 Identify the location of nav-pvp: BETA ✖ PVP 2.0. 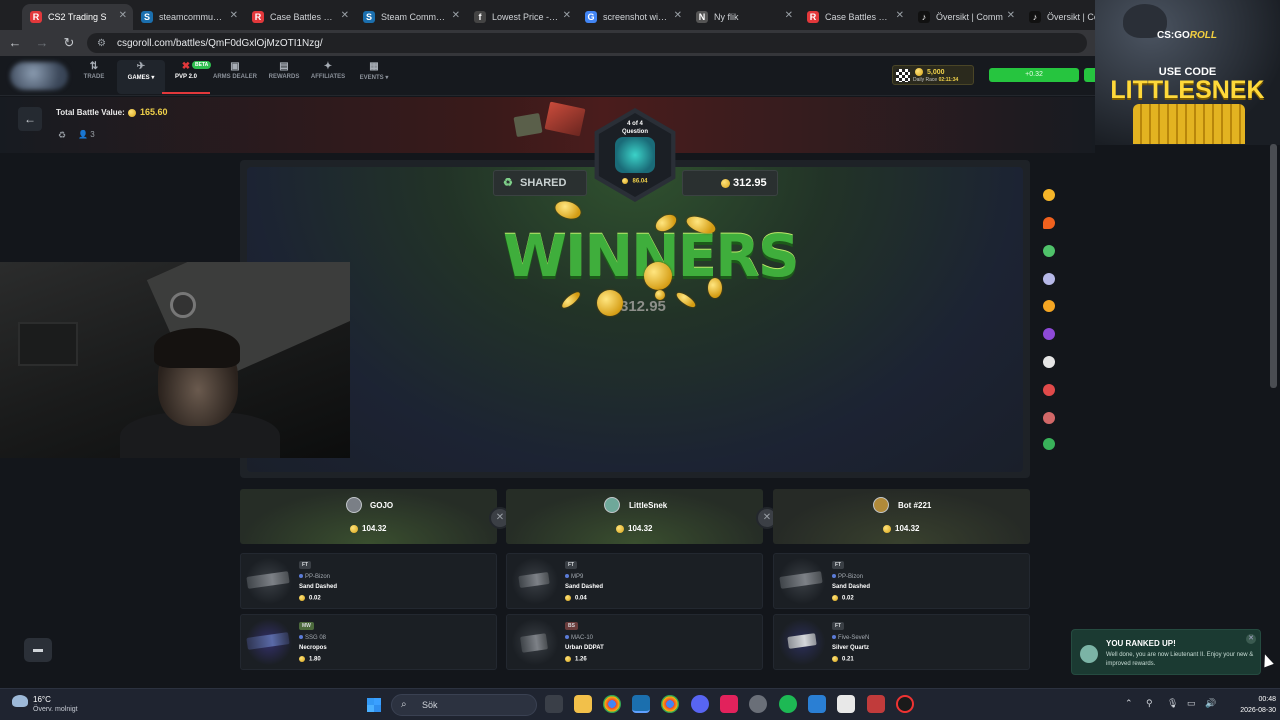
(187, 77).